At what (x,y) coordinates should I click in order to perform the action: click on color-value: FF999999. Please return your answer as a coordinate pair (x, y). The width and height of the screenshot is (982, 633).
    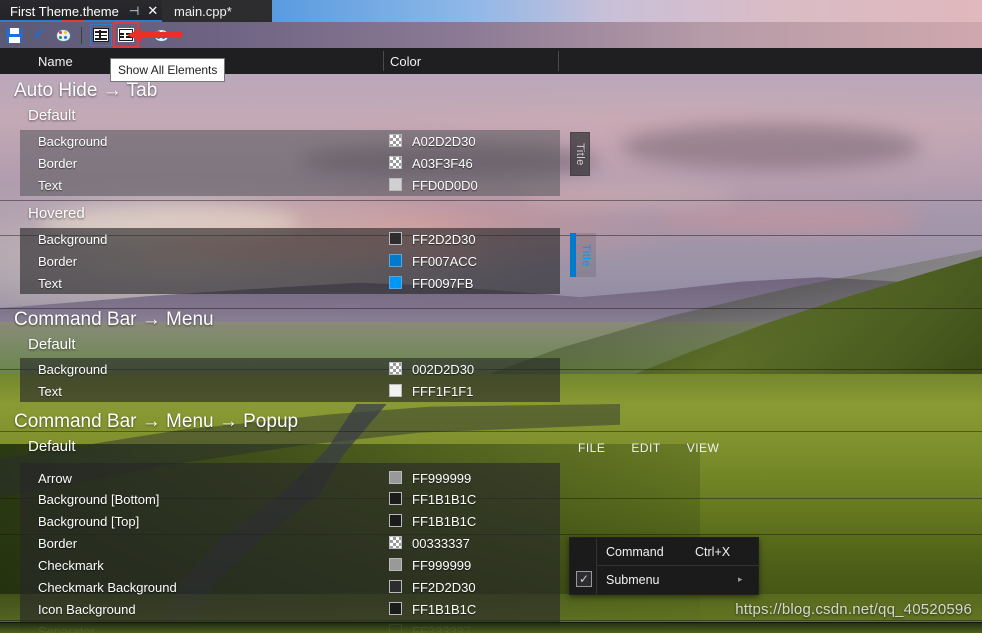
    Looking at the image, I should click on (442, 565).